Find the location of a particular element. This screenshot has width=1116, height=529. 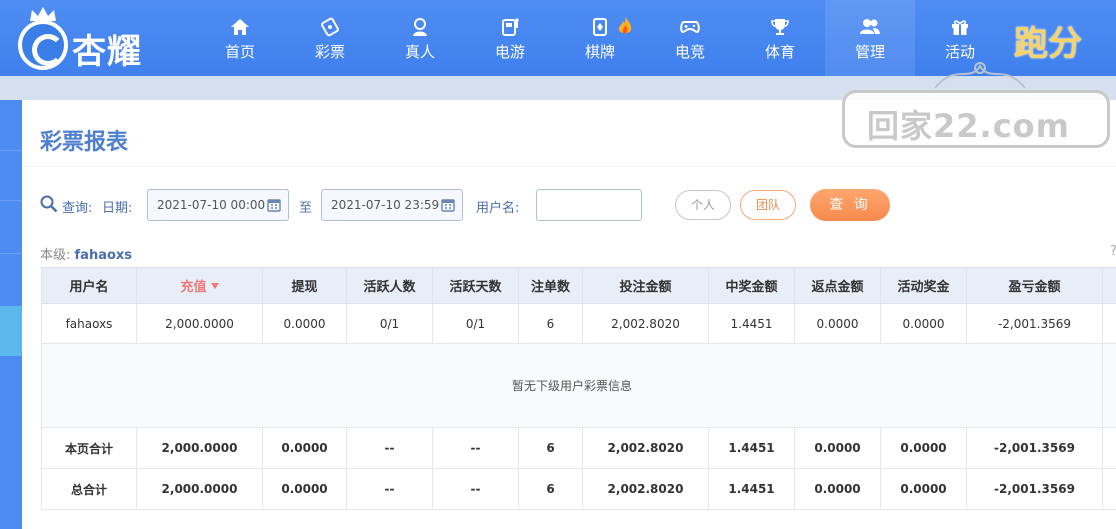

users-icon is located at coordinates (870, 27).